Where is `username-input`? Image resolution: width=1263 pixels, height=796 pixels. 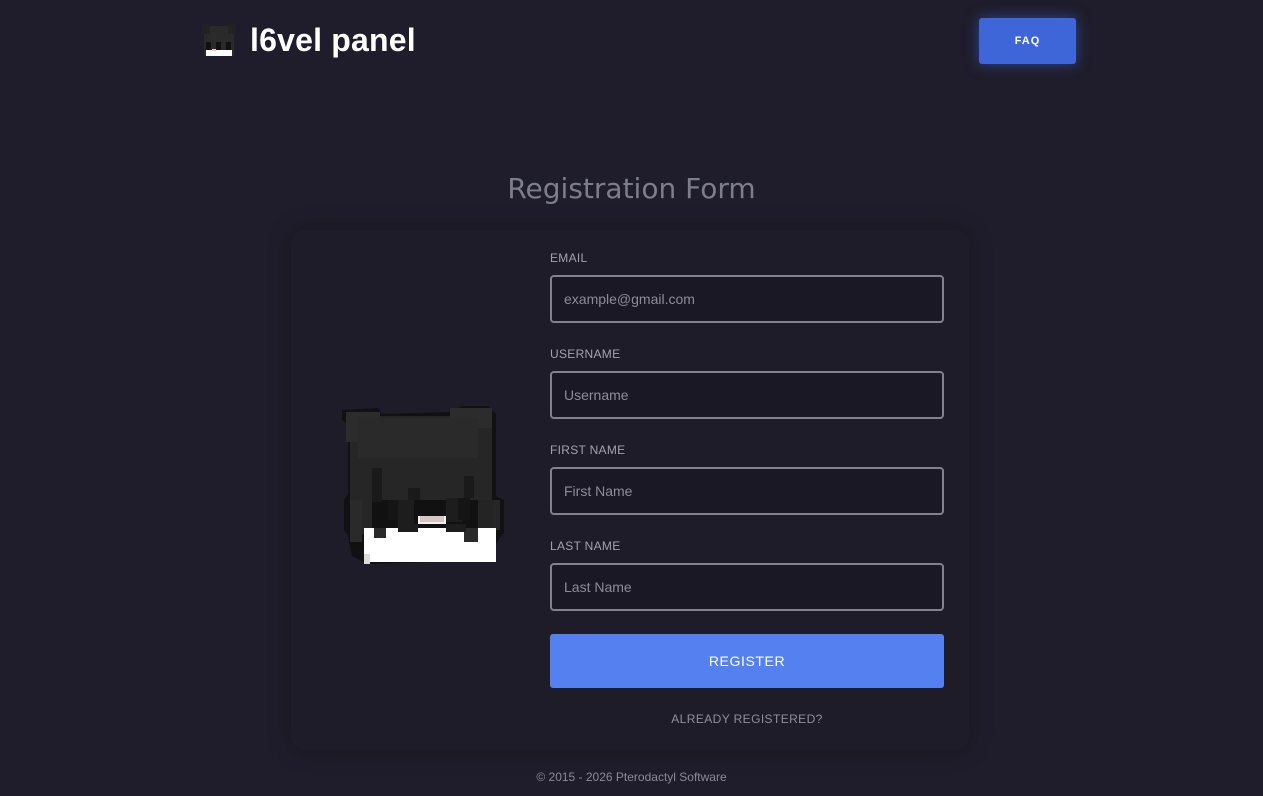 username-input is located at coordinates (747, 395).